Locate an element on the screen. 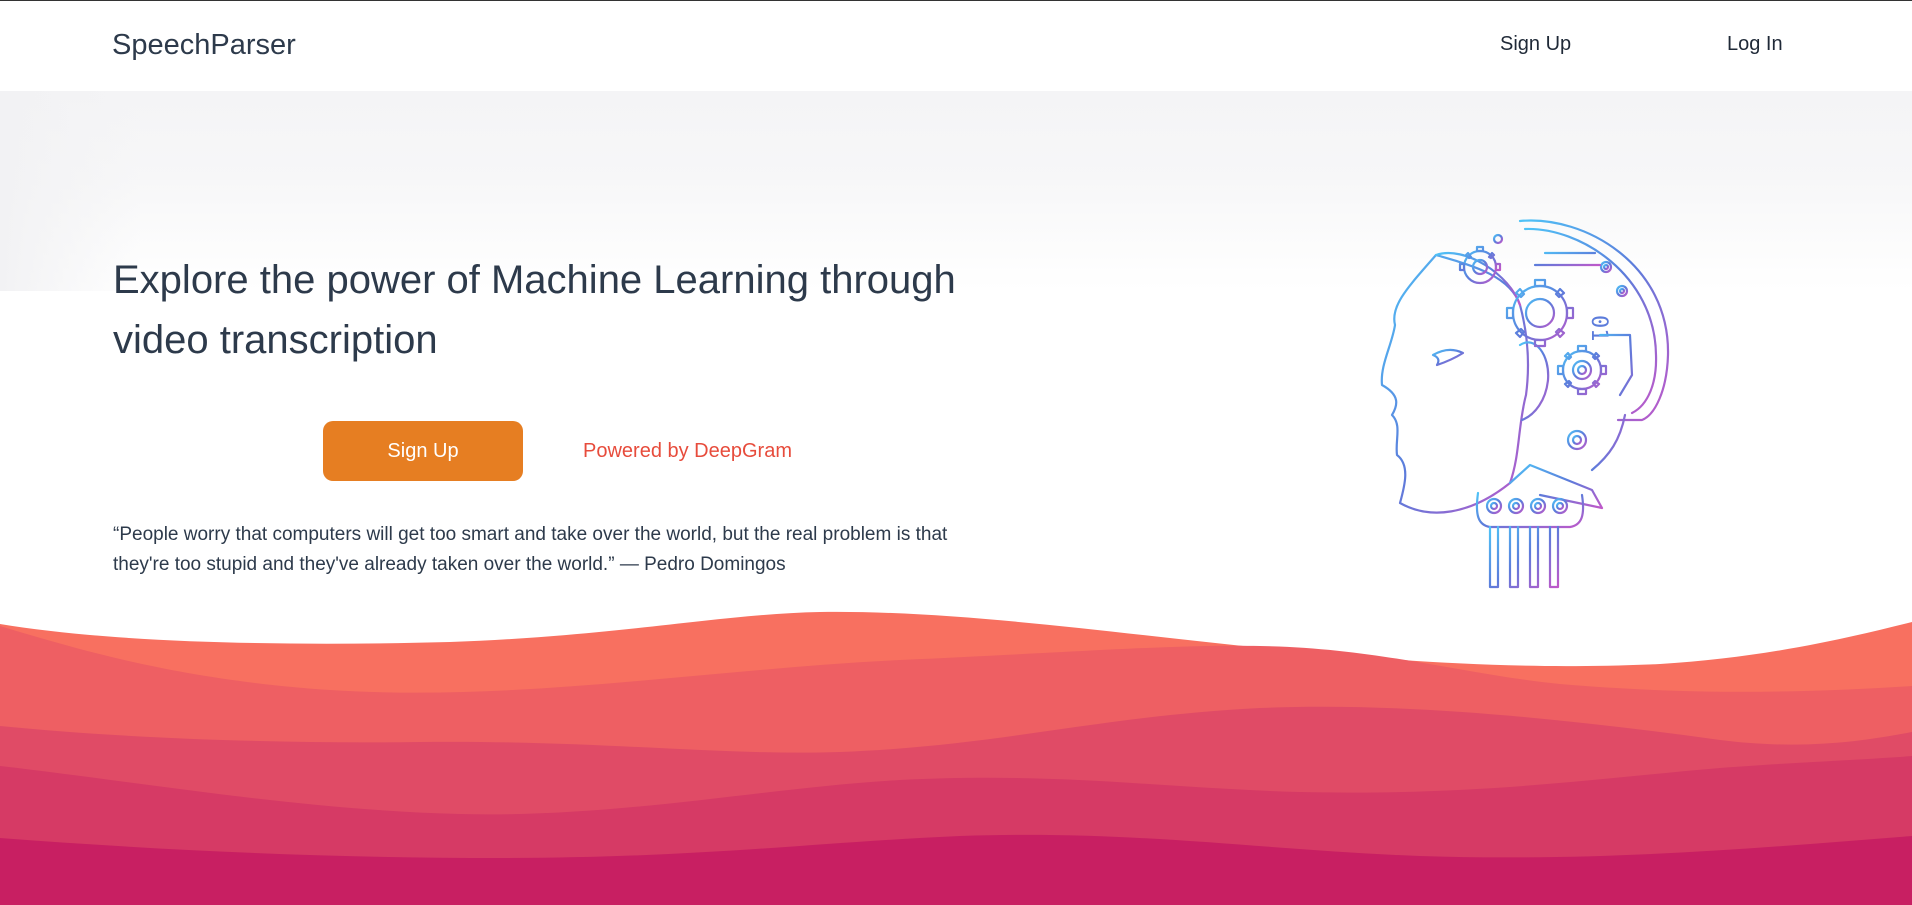  nav-signup-link: Sign Up is located at coordinates (1535, 44).